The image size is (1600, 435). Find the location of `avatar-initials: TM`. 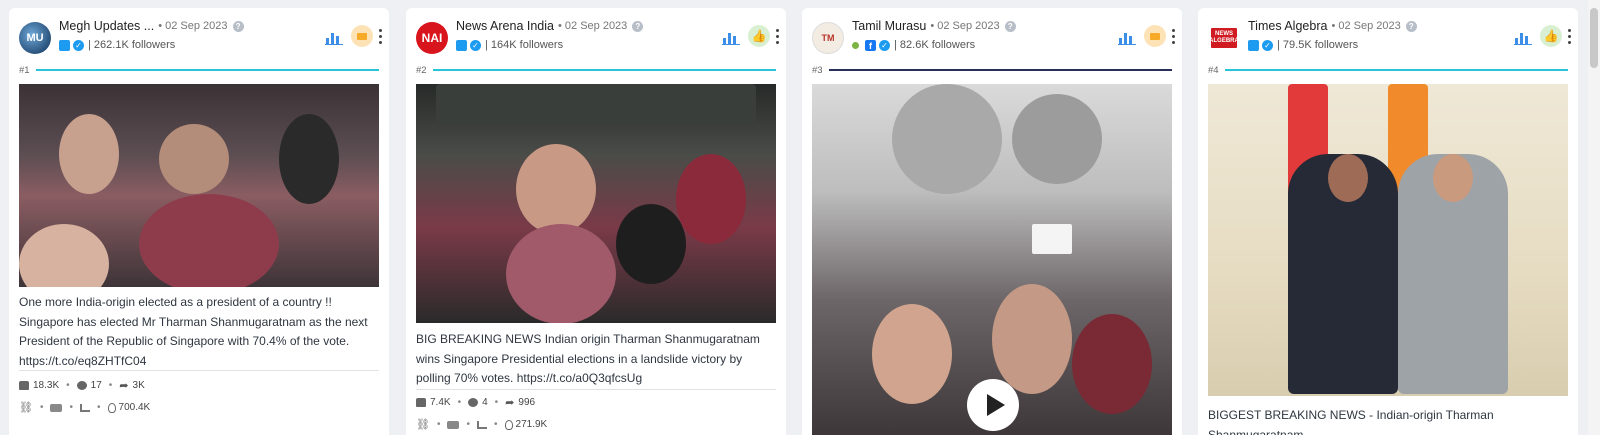

avatar-initials: TM is located at coordinates (828, 38).